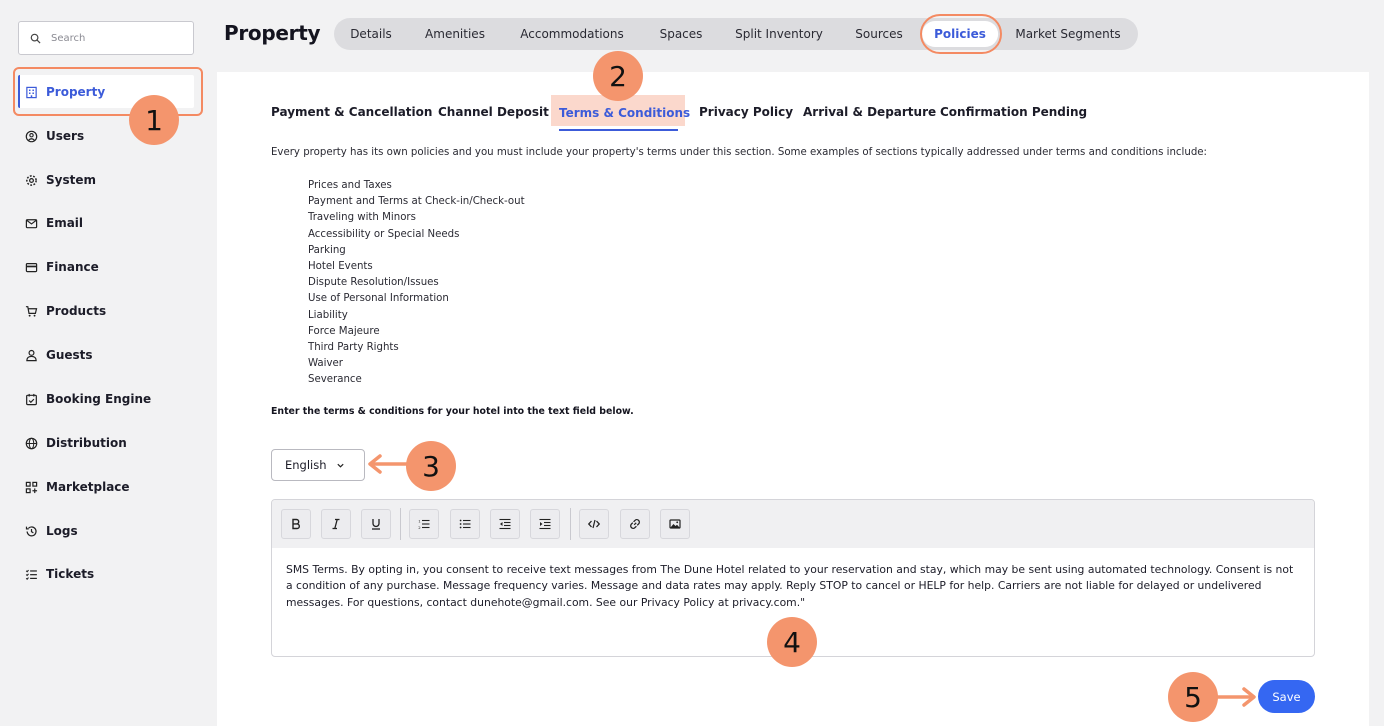  I want to click on list-item: Hotel Events, so click(340, 267).